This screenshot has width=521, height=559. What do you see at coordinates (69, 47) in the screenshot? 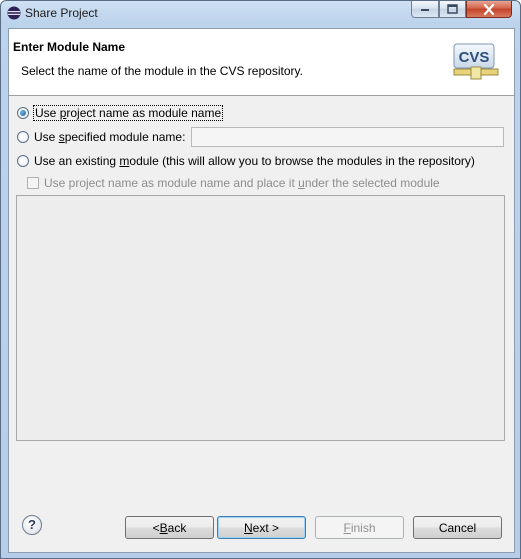
I see `page-title: Enter Module Name` at bounding box center [69, 47].